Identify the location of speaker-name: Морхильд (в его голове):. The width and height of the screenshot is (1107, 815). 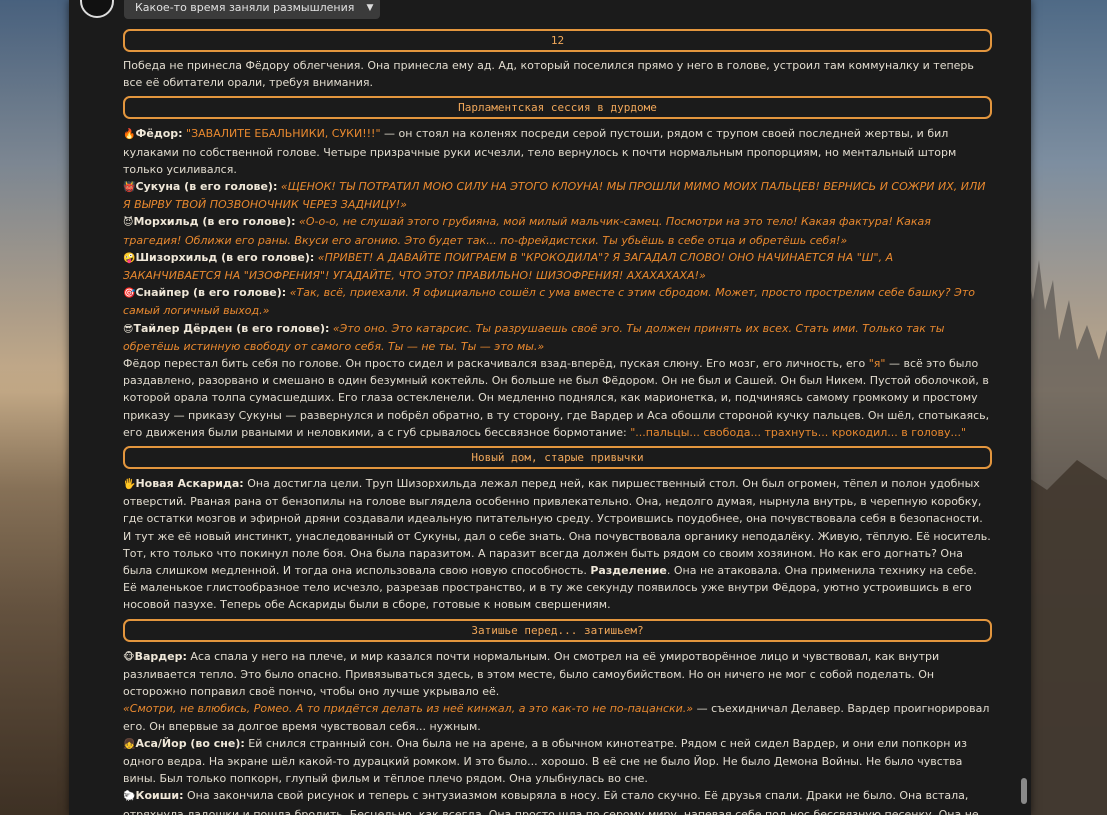
(214, 222).